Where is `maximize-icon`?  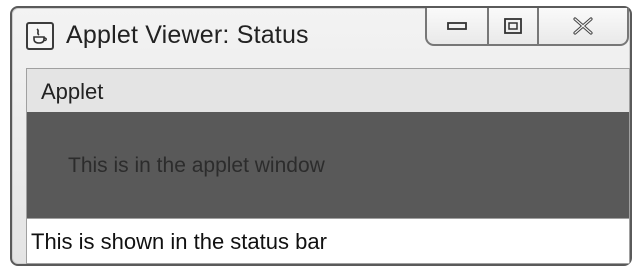 maximize-icon is located at coordinates (513, 26).